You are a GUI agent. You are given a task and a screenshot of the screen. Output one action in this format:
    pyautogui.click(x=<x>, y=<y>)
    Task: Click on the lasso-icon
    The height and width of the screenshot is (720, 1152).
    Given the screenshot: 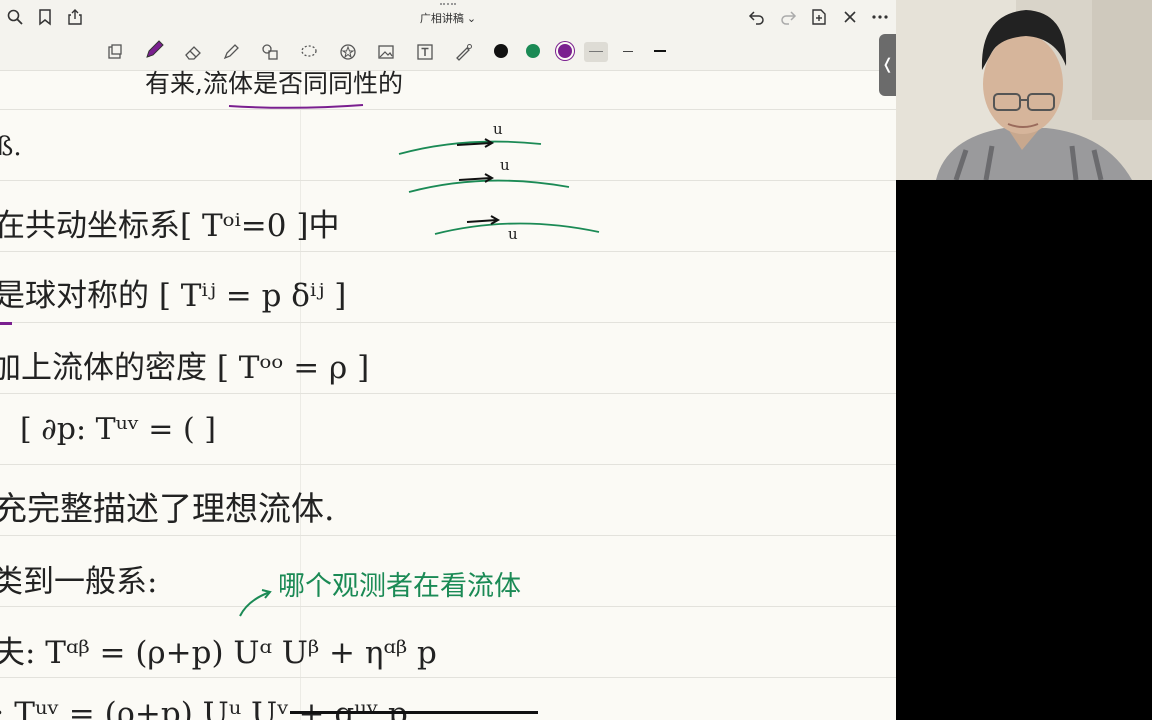 What is the action you would take?
    pyautogui.click(x=309, y=52)
    